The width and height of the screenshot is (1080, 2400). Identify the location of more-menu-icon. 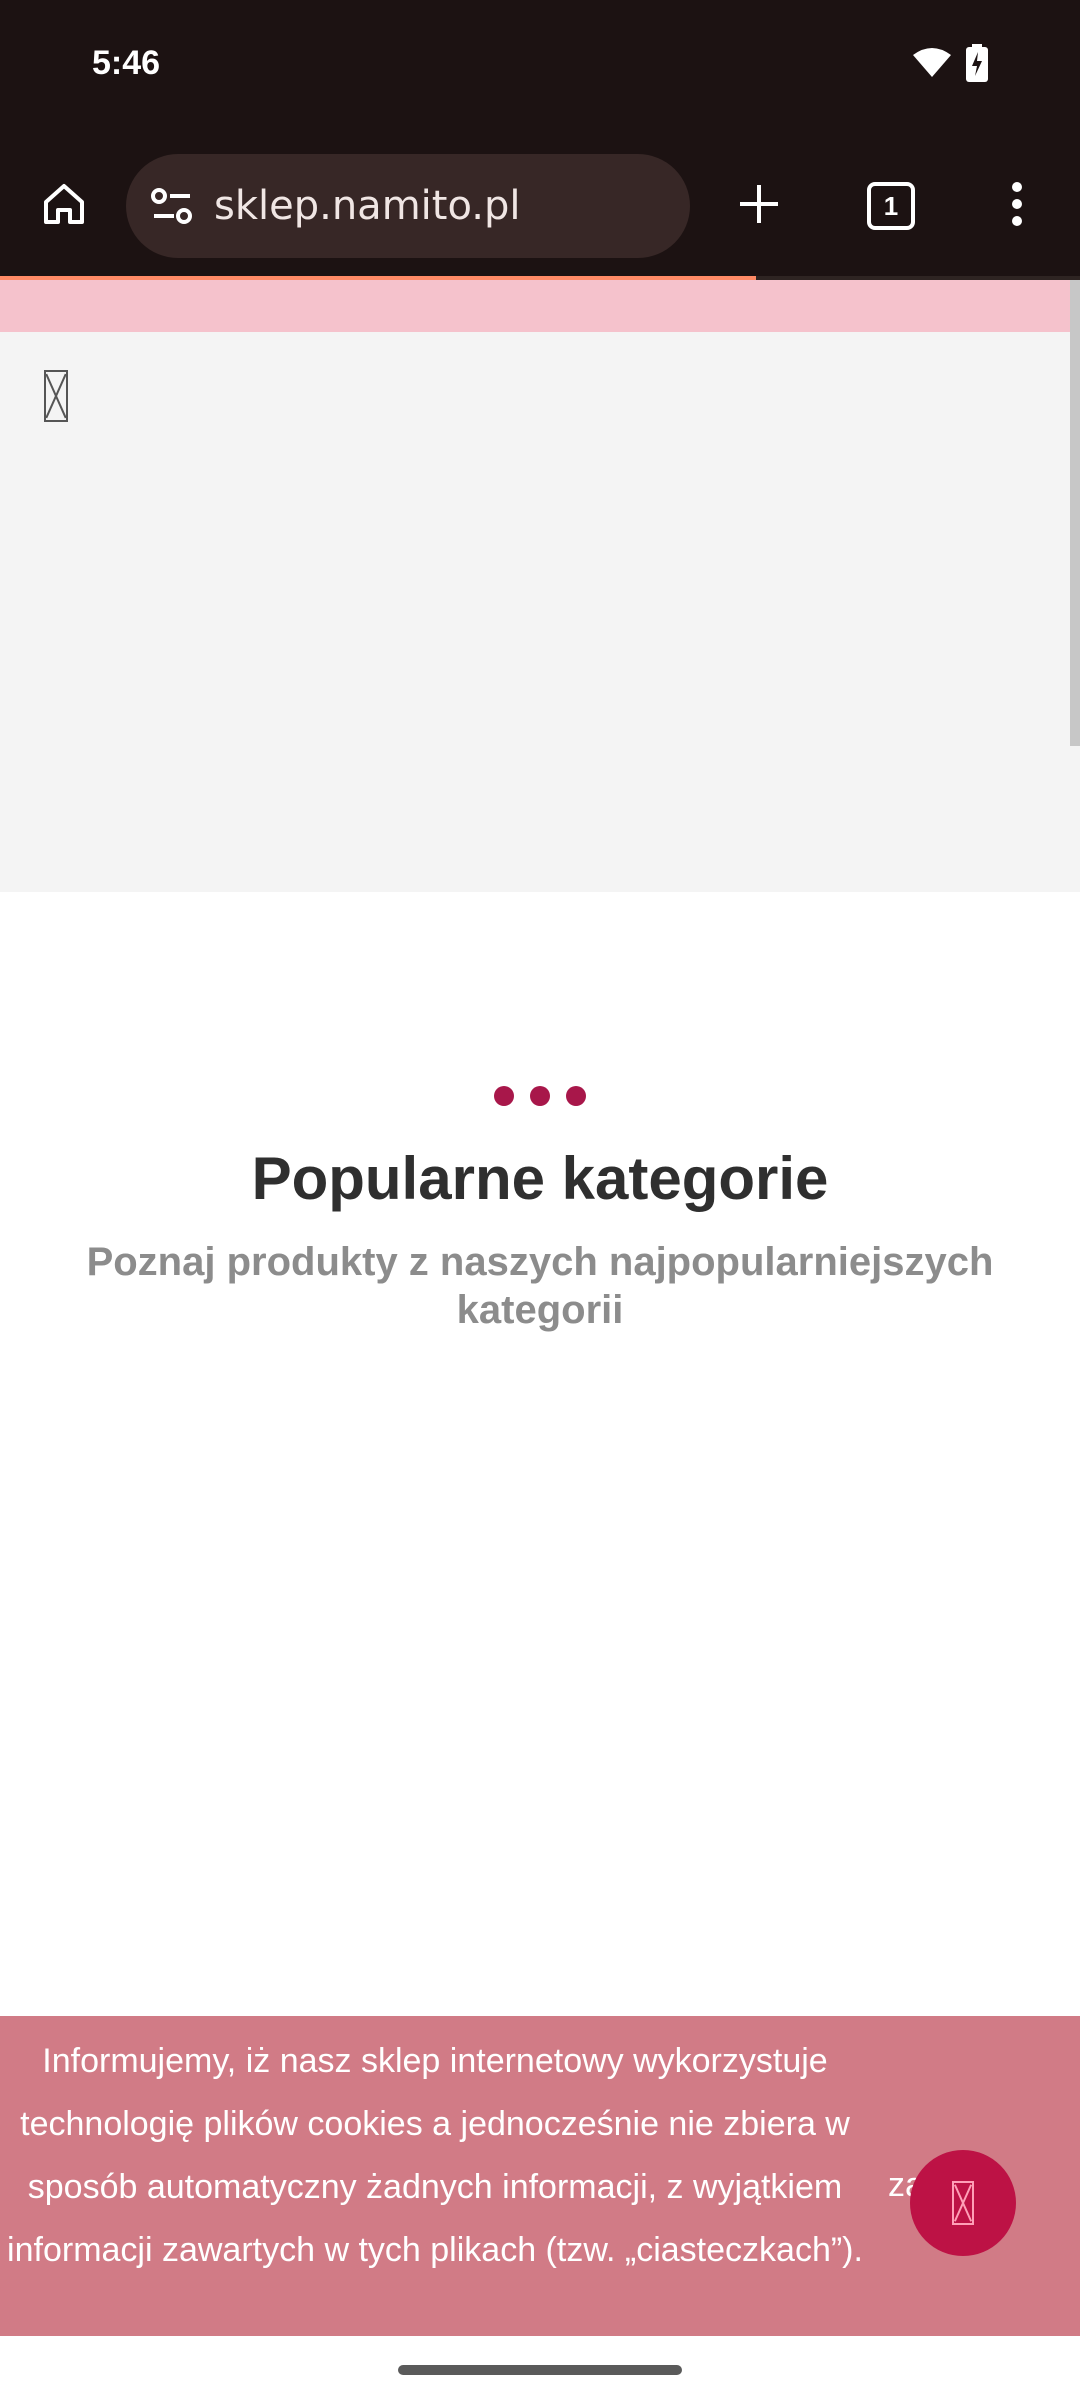
(1017, 206).